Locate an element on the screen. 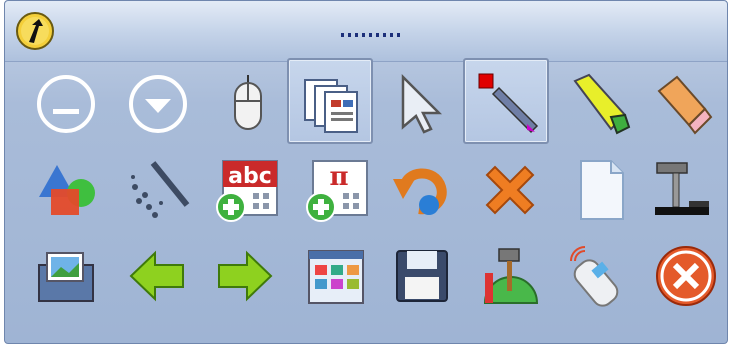 This screenshot has height=347, width=730. add-text-icon: abc is located at coordinates (247, 191).